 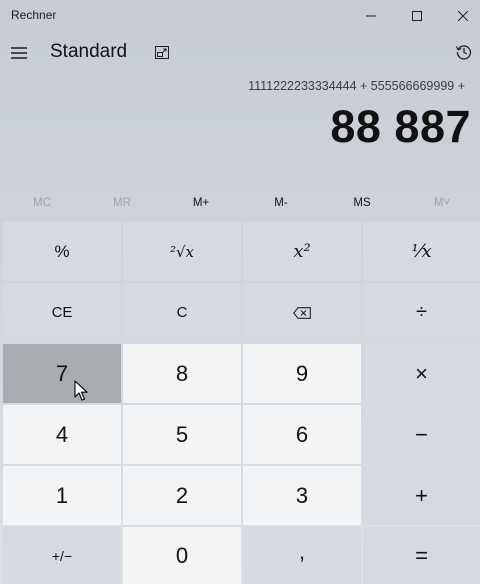 I want to click on keep-on-top-icon, so click(x=162, y=52).